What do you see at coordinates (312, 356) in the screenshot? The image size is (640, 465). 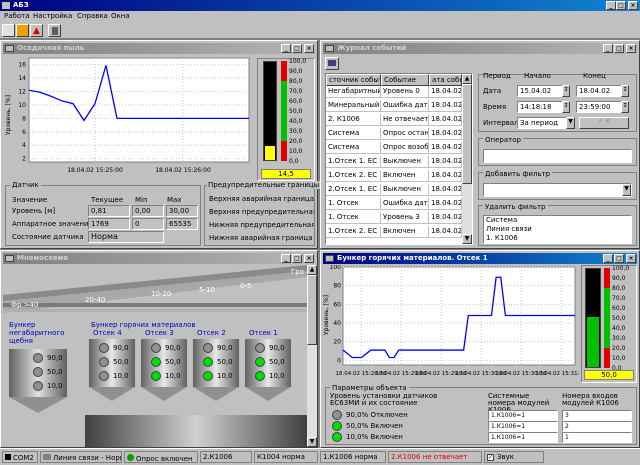 I see `mnemo-vscrollbar: ▲ ▼` at bounding box center [312, 356].